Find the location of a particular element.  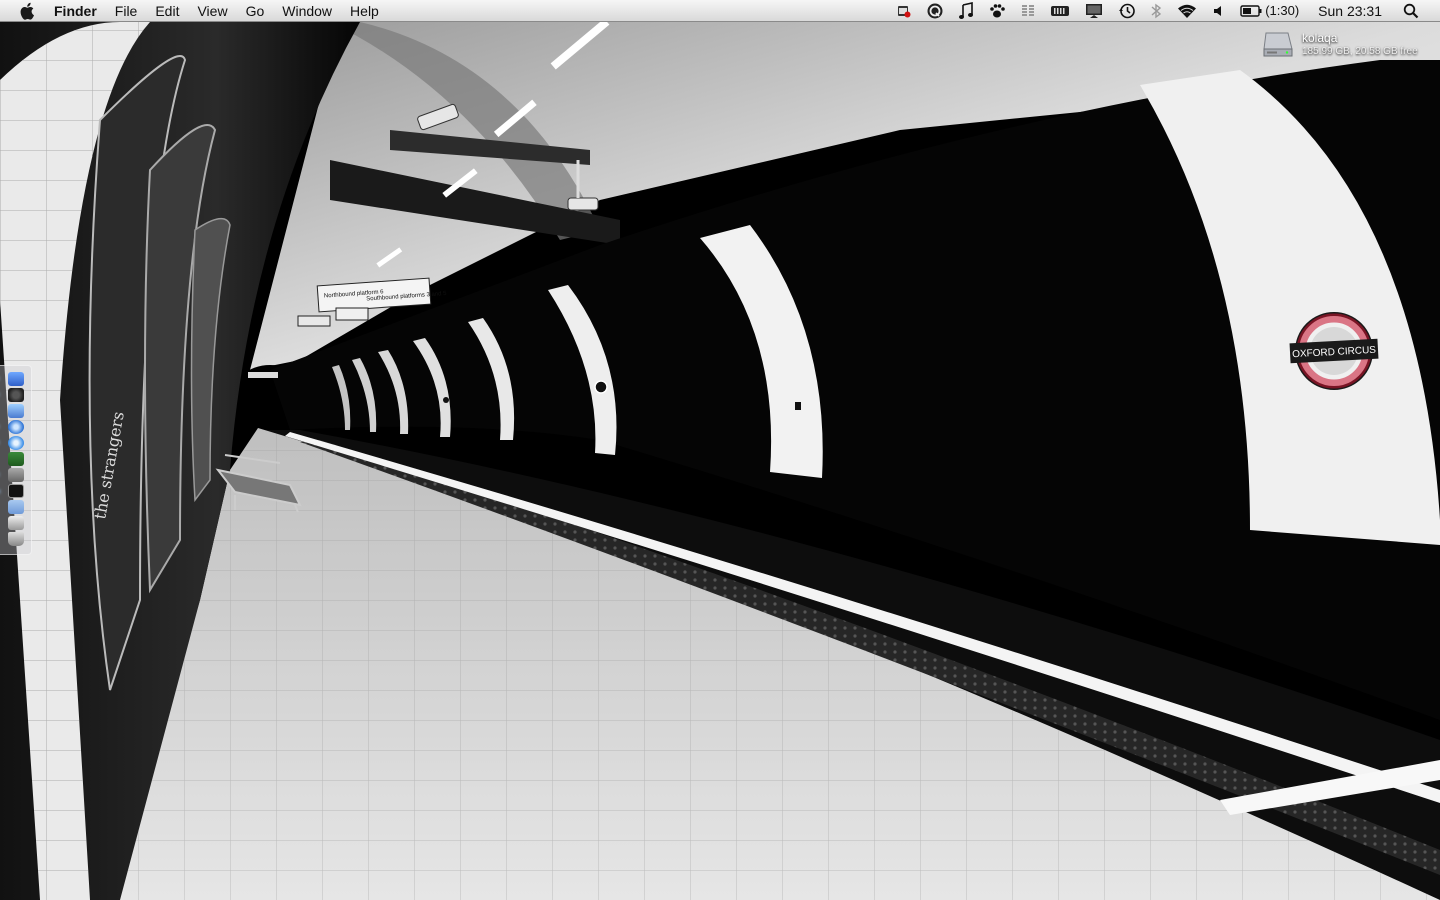

dock-item-terminal is located at coordinates (15, 491).